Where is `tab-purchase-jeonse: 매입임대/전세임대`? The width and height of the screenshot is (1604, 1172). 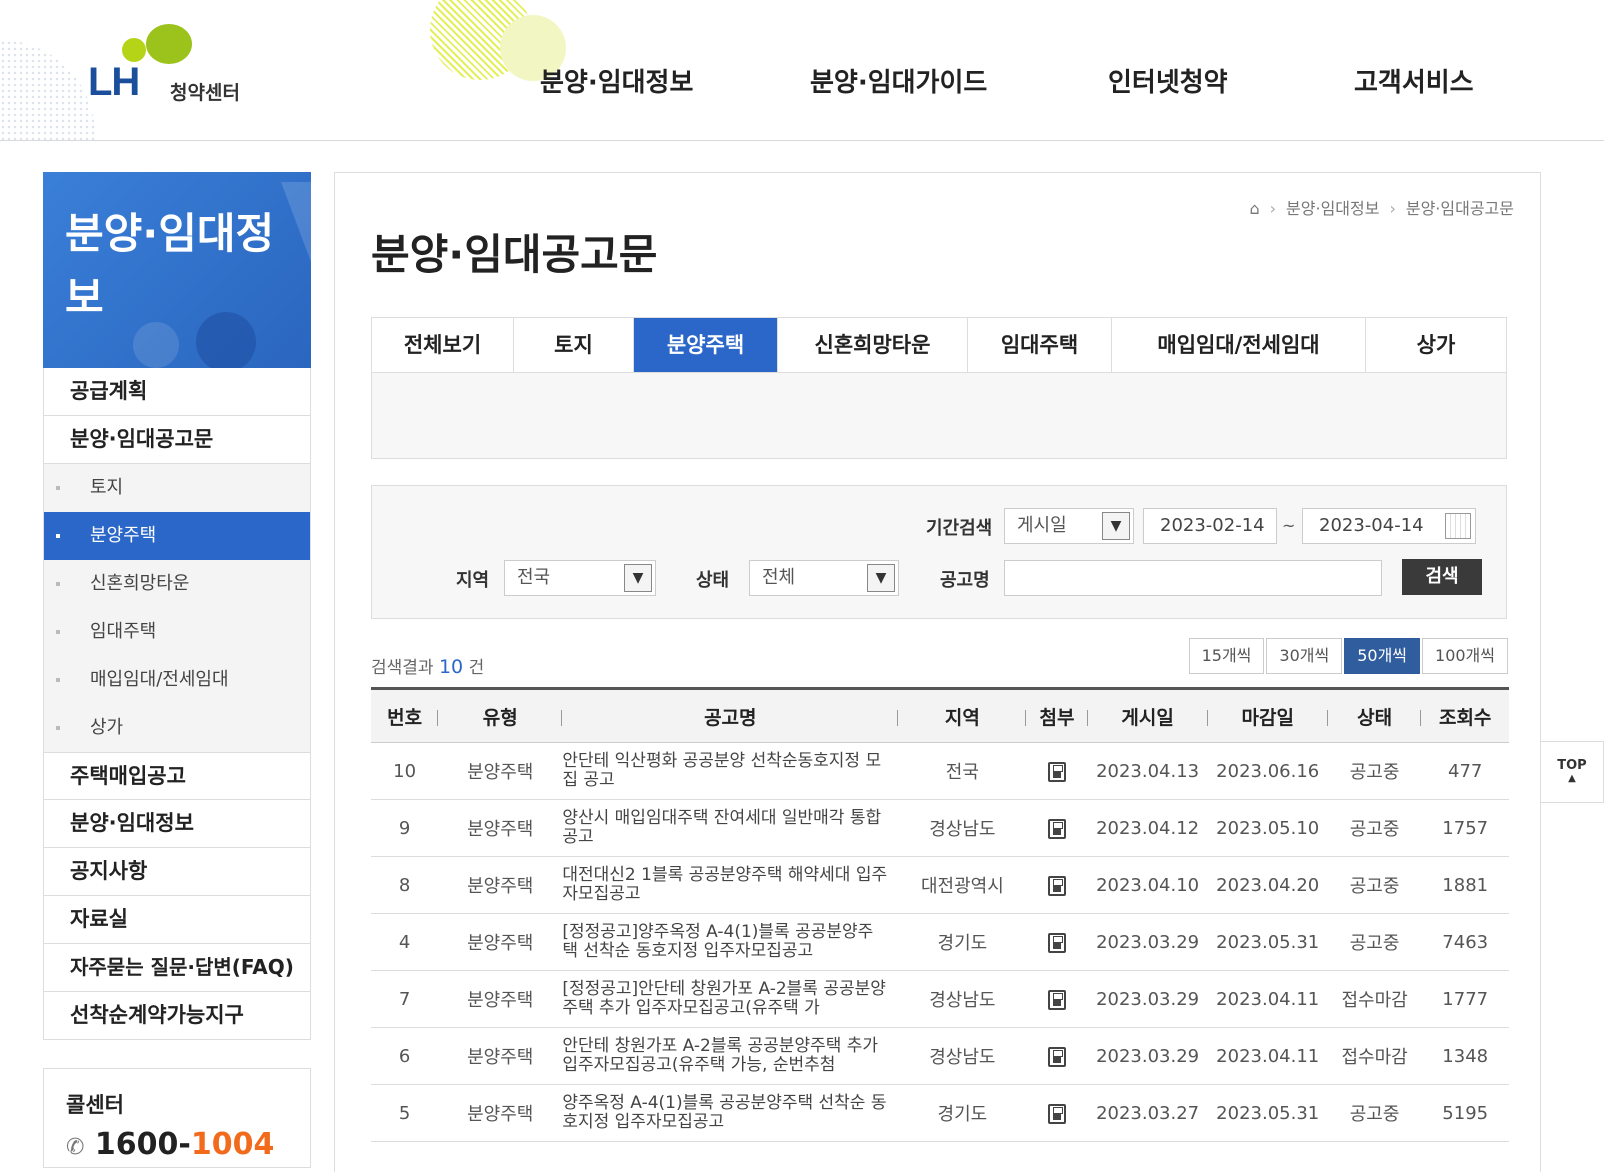 tab-purchase-jeonse: 매입임대/전세임대 is located at coordinates (1239, 345).